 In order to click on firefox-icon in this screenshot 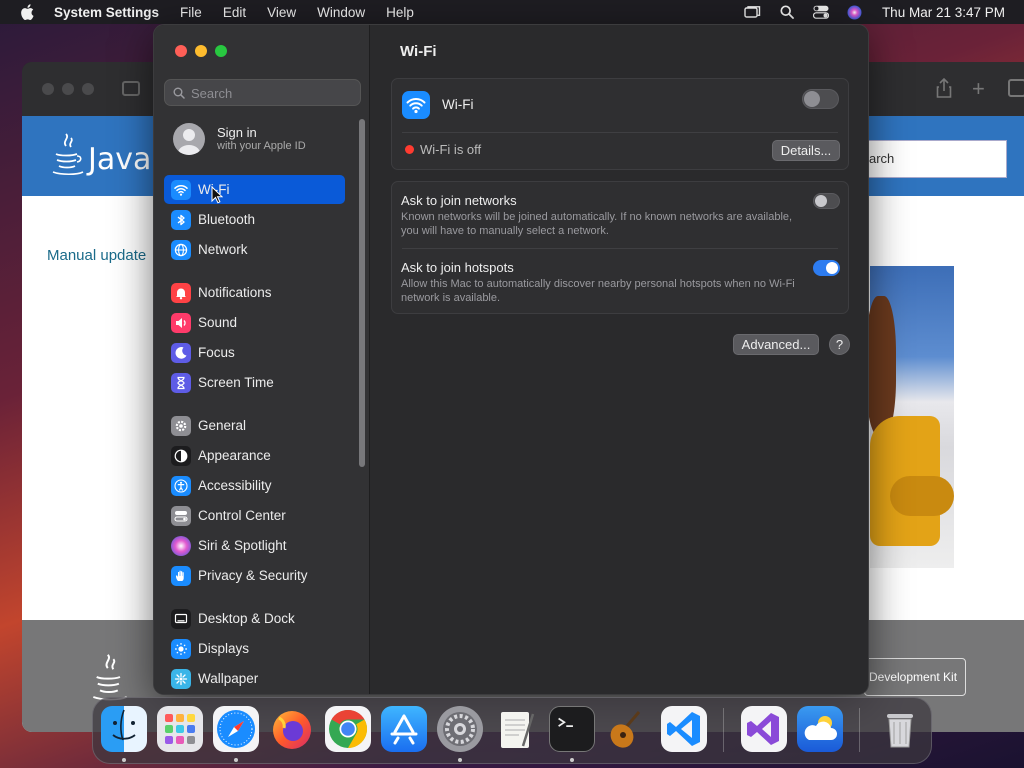, I will do `click(292, 730)`.